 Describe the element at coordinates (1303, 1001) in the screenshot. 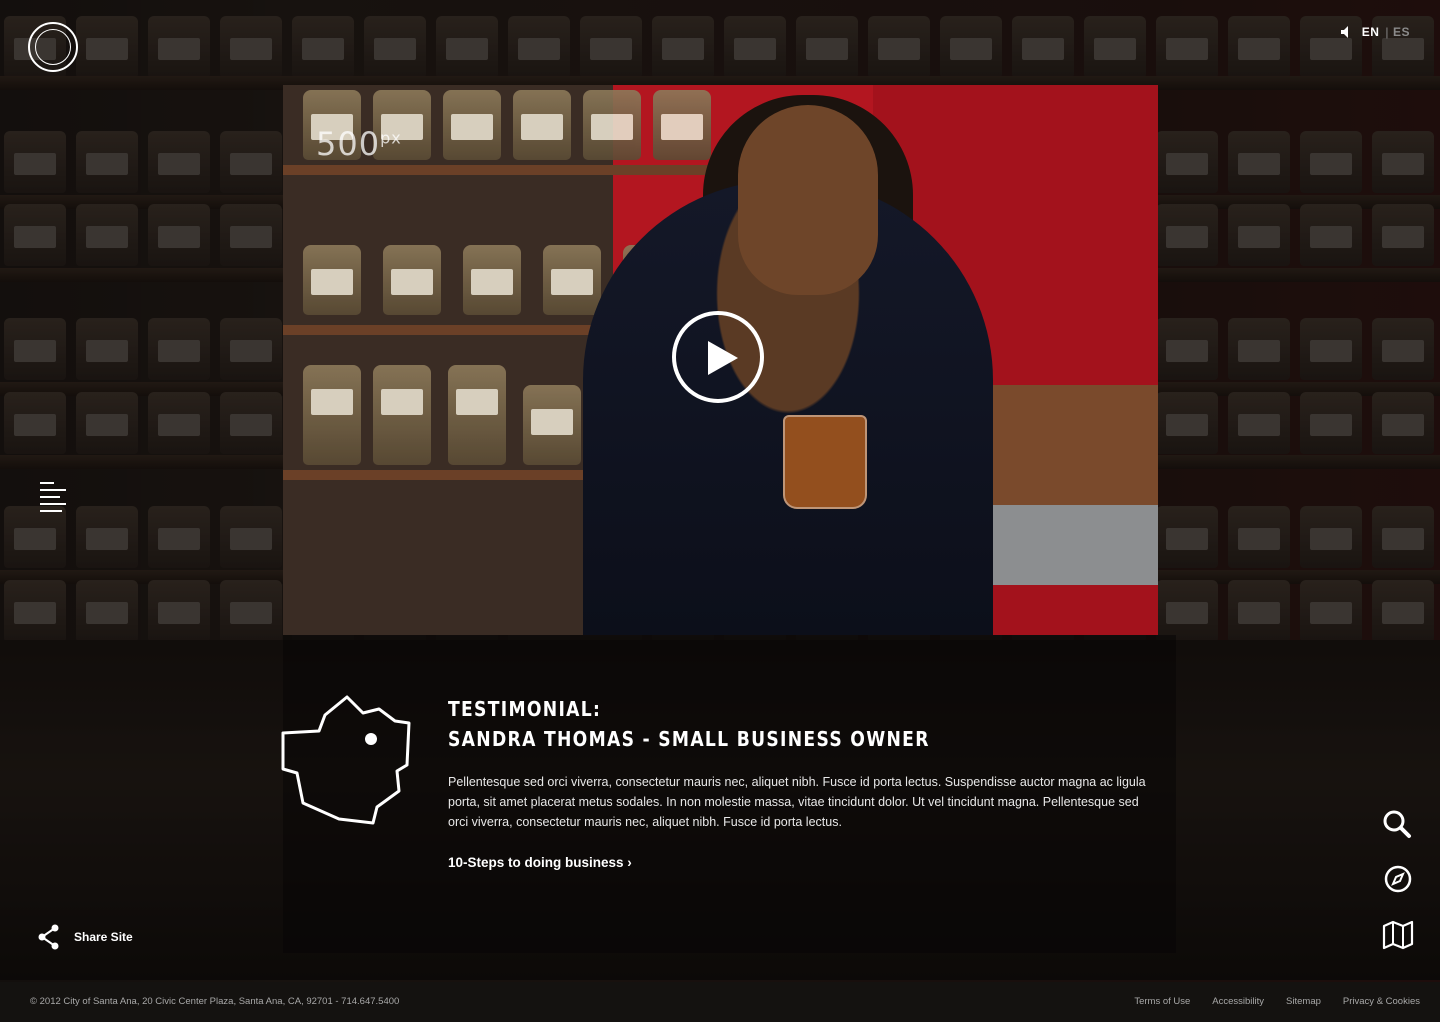

I see `sitemap-link: Sitemap` at that location.